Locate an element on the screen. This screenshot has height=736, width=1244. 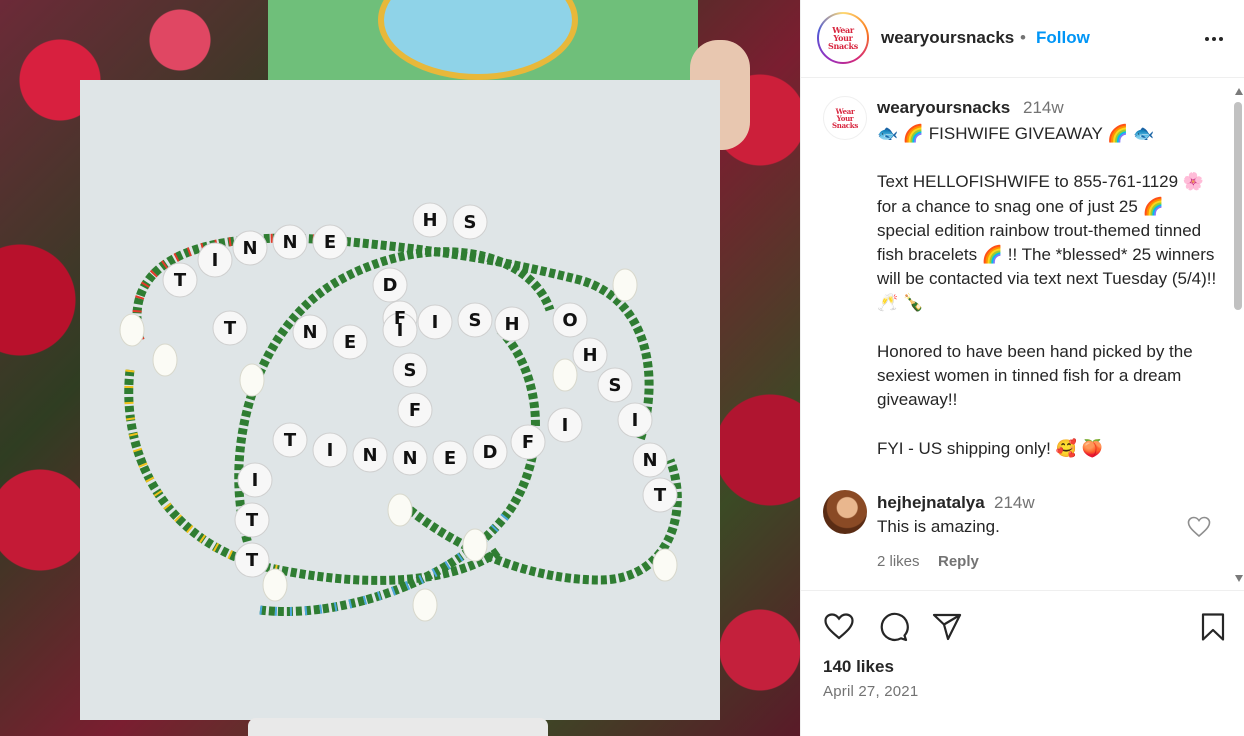
author-avatar: Wear Your Snacks is located at coordinates (843, 38).